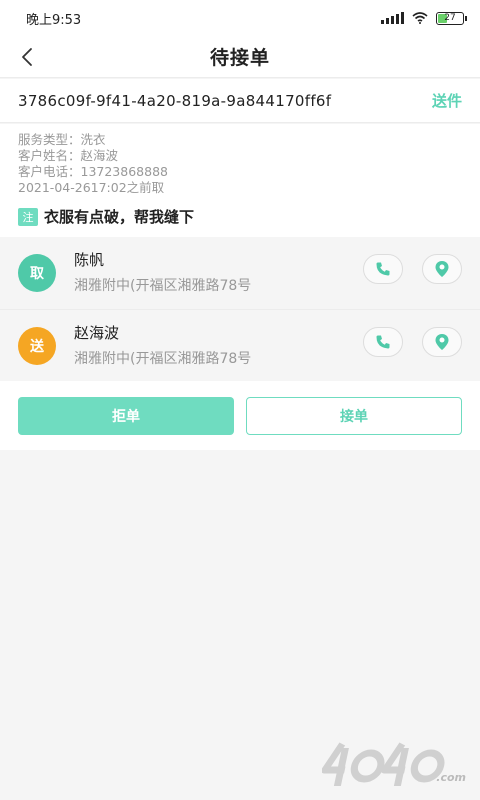  What do you see at coordinates (91, 187) in the screenshot?
I see `pickup-deadline: 2021-04-2617:02之前取` at bounding box center [91, 187].